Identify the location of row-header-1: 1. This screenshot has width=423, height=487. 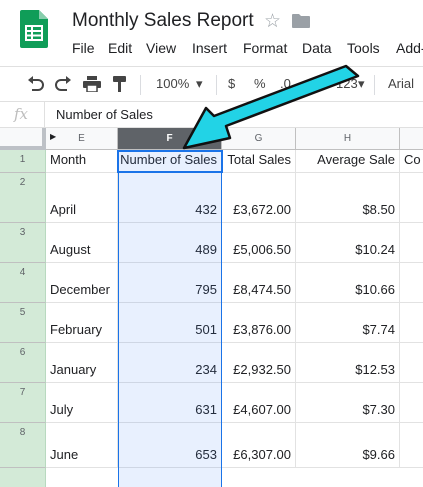
(23, 161).